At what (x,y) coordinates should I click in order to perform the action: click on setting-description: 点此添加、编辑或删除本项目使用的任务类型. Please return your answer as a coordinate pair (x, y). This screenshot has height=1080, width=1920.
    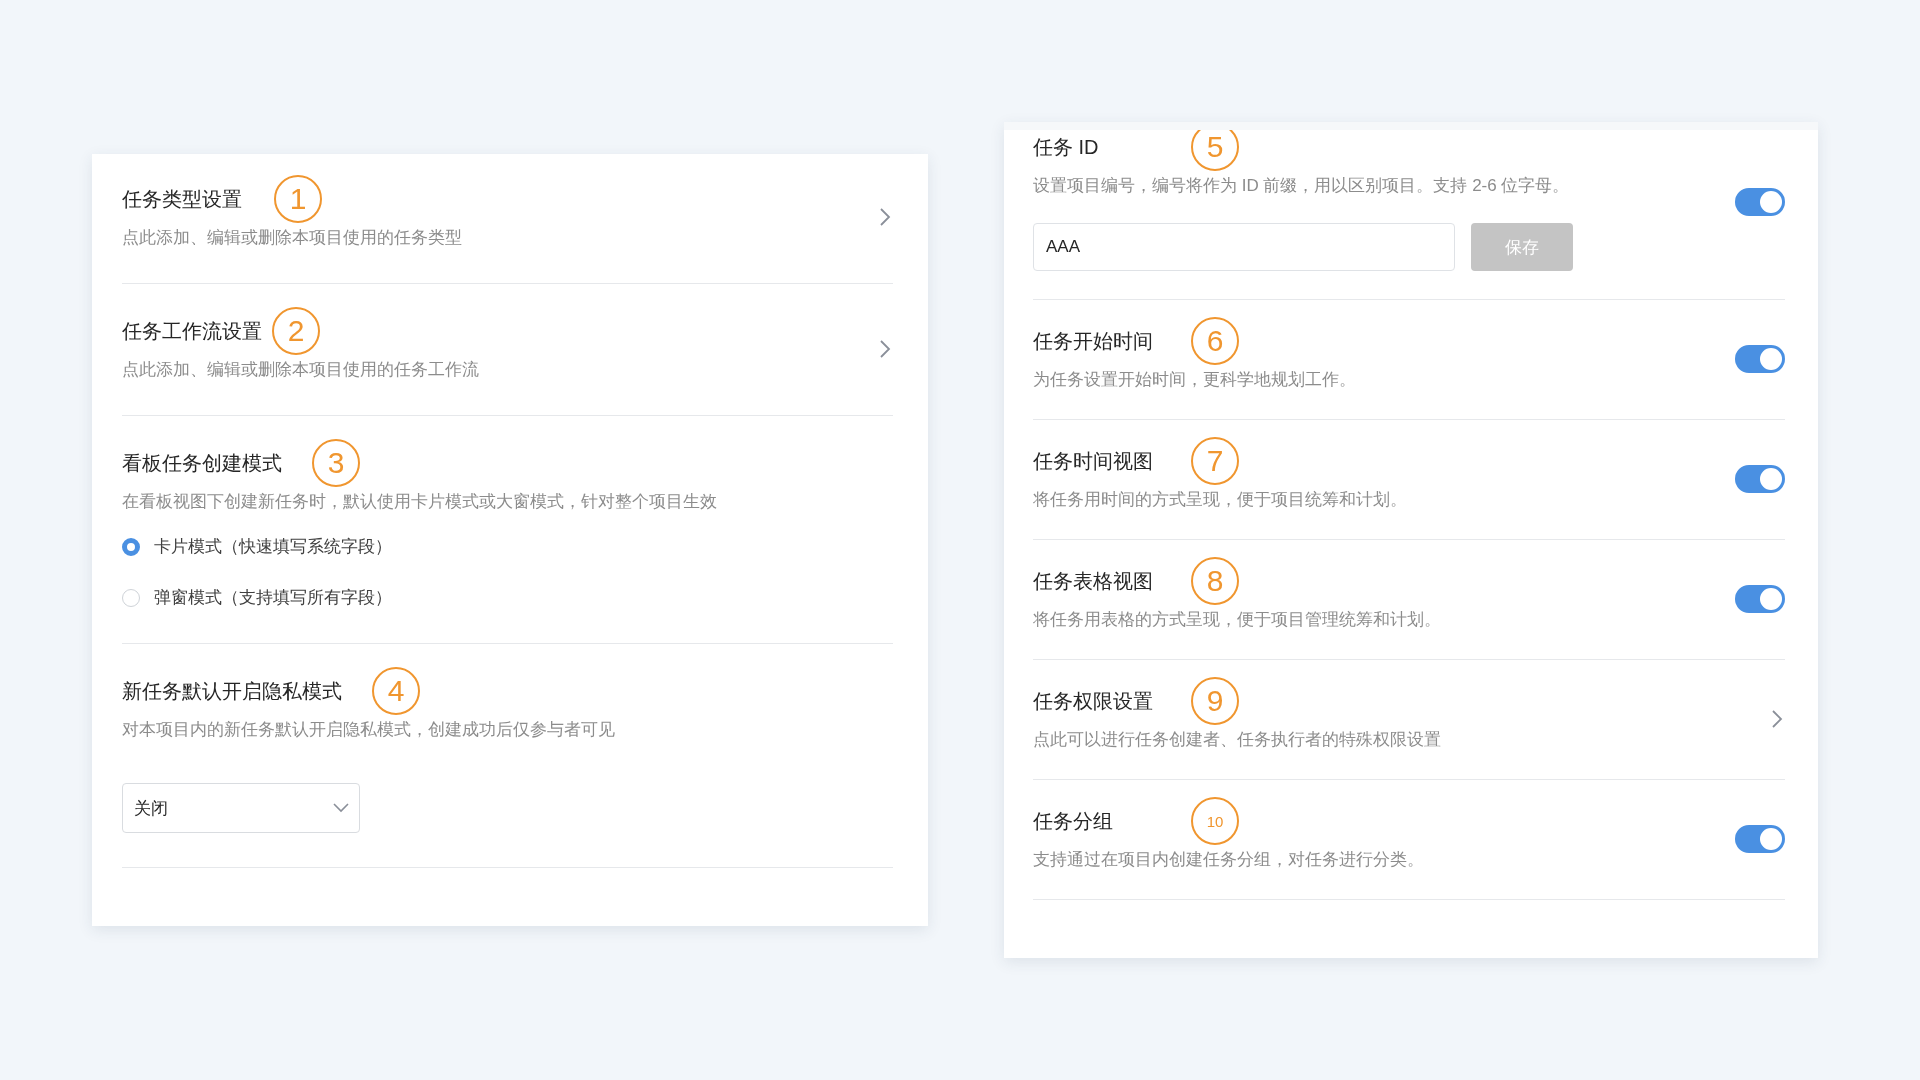
    Looking at the image, I should click on (292, 238).